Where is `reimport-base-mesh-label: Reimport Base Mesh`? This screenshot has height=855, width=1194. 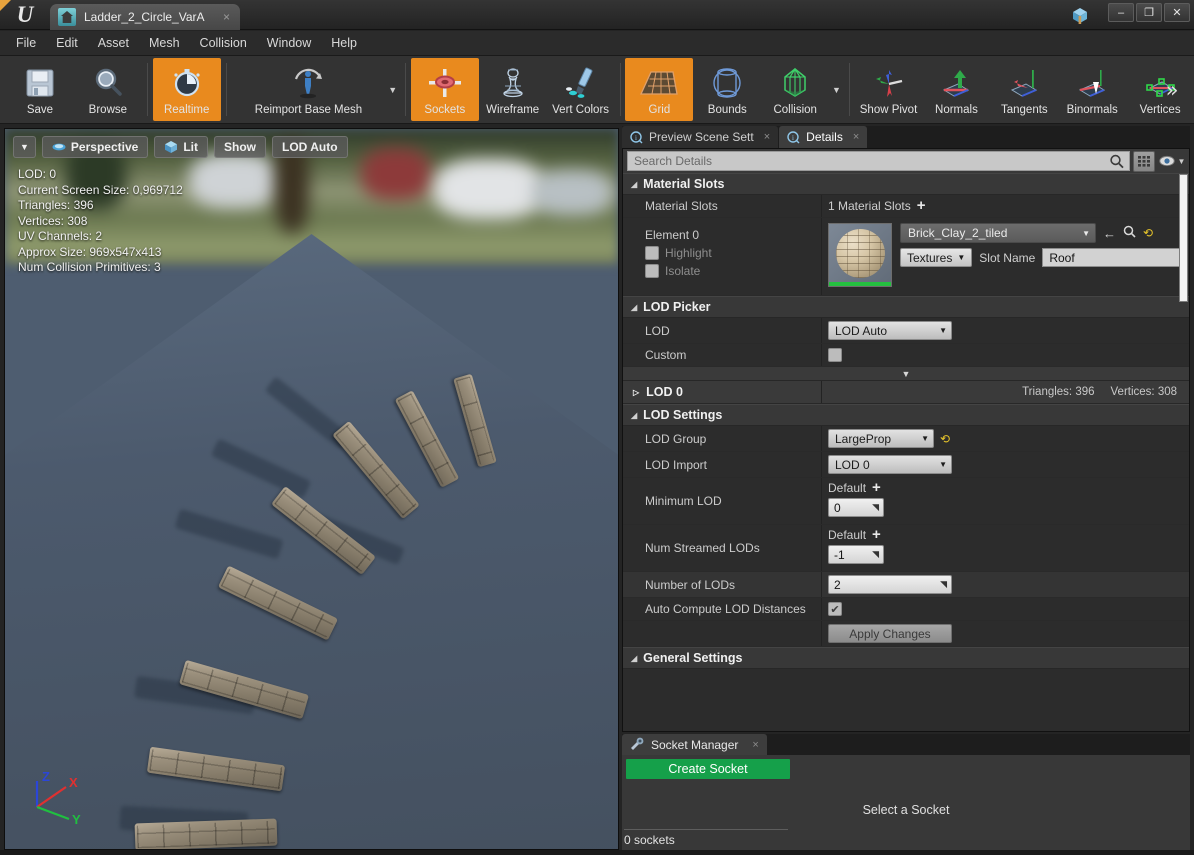
reimport-base-mesh-label: Reimport Base Mesh is located at coordinates (308, 110).